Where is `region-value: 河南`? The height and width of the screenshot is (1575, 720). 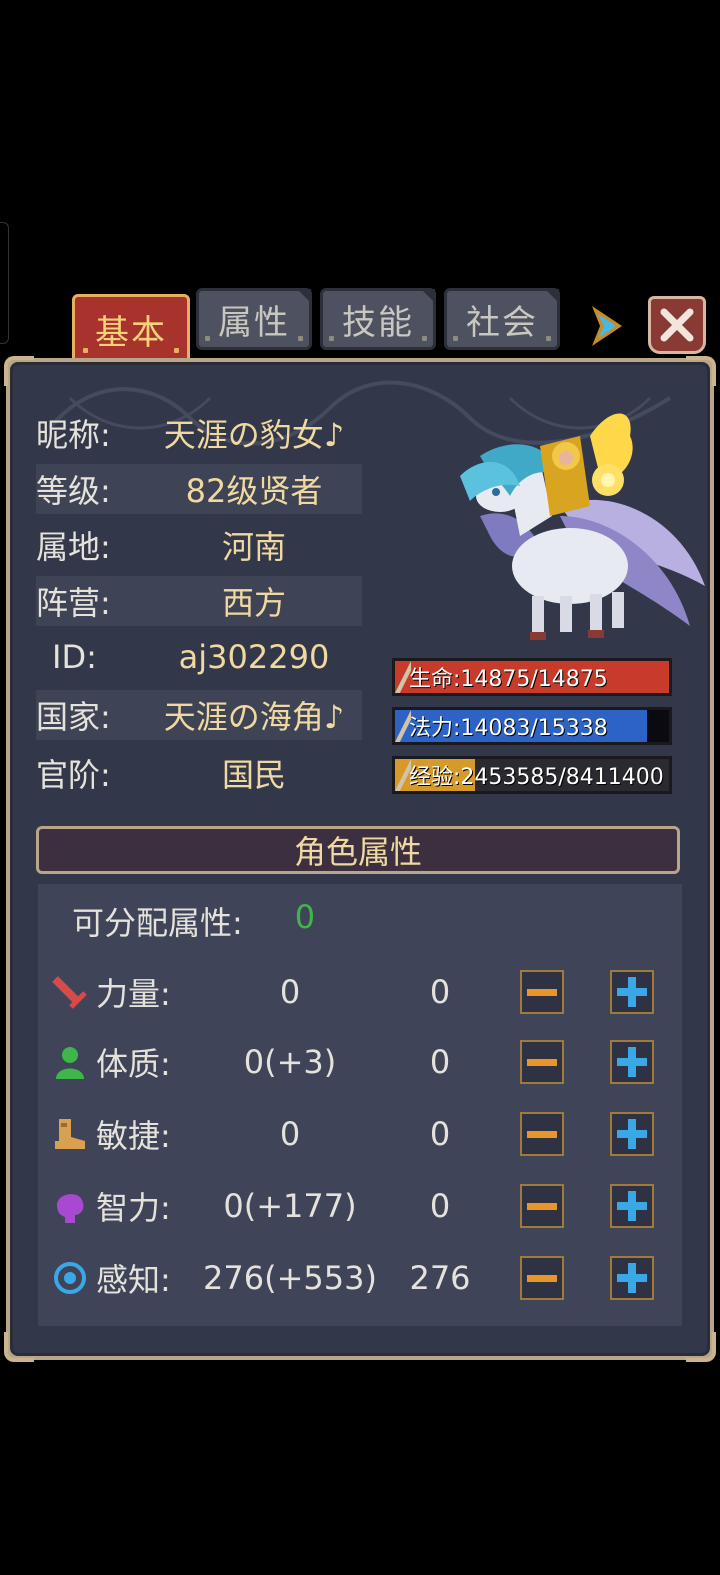
region-value: 河南 is located at coordinates (253, 547).